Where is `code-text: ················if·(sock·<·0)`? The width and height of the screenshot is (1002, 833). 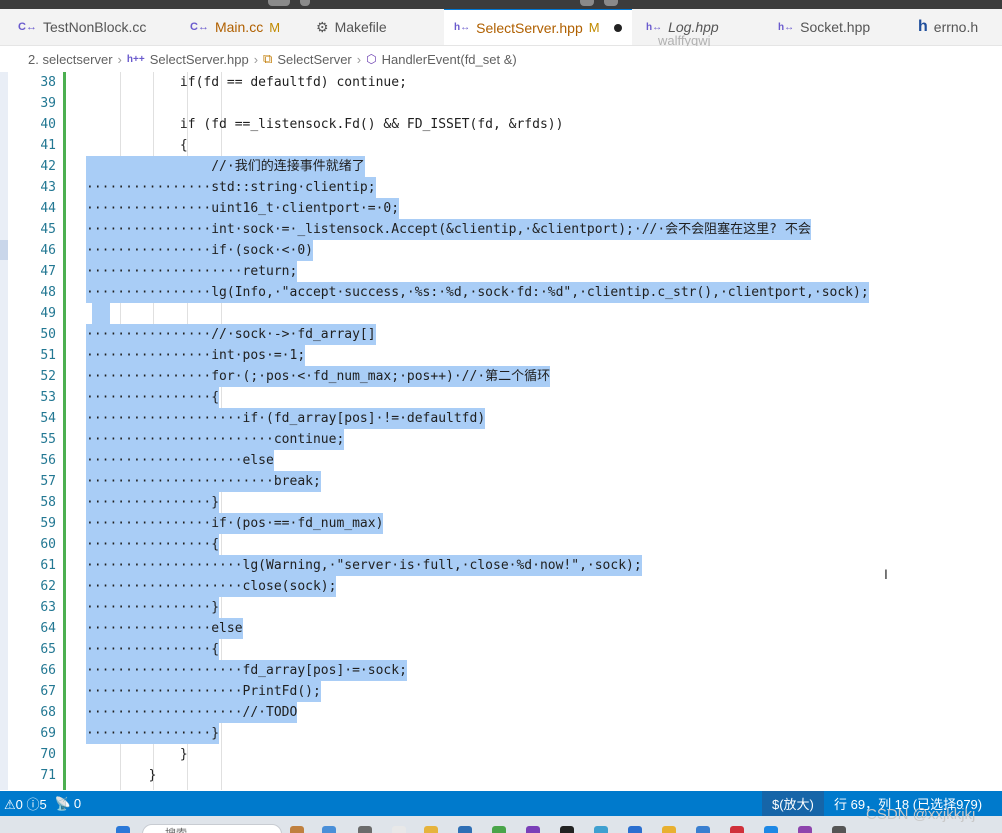
code-text: ················if·(sock·<·0) is located at coordinates (199, 250).